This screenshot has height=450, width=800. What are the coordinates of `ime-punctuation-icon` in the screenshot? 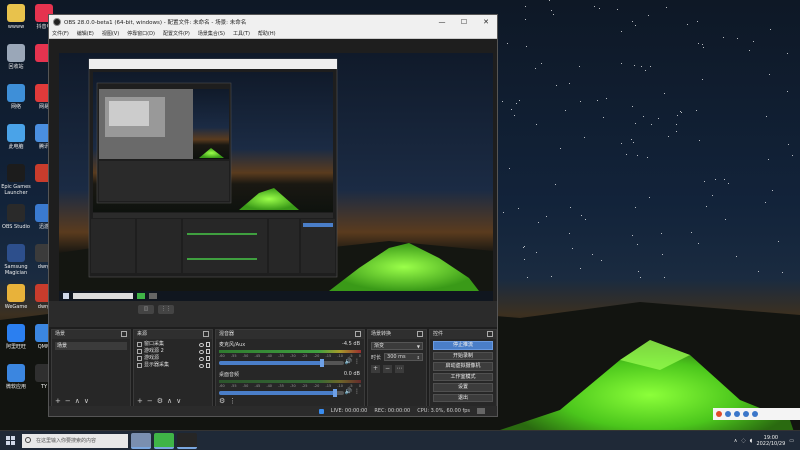 It's located at (737, 414).